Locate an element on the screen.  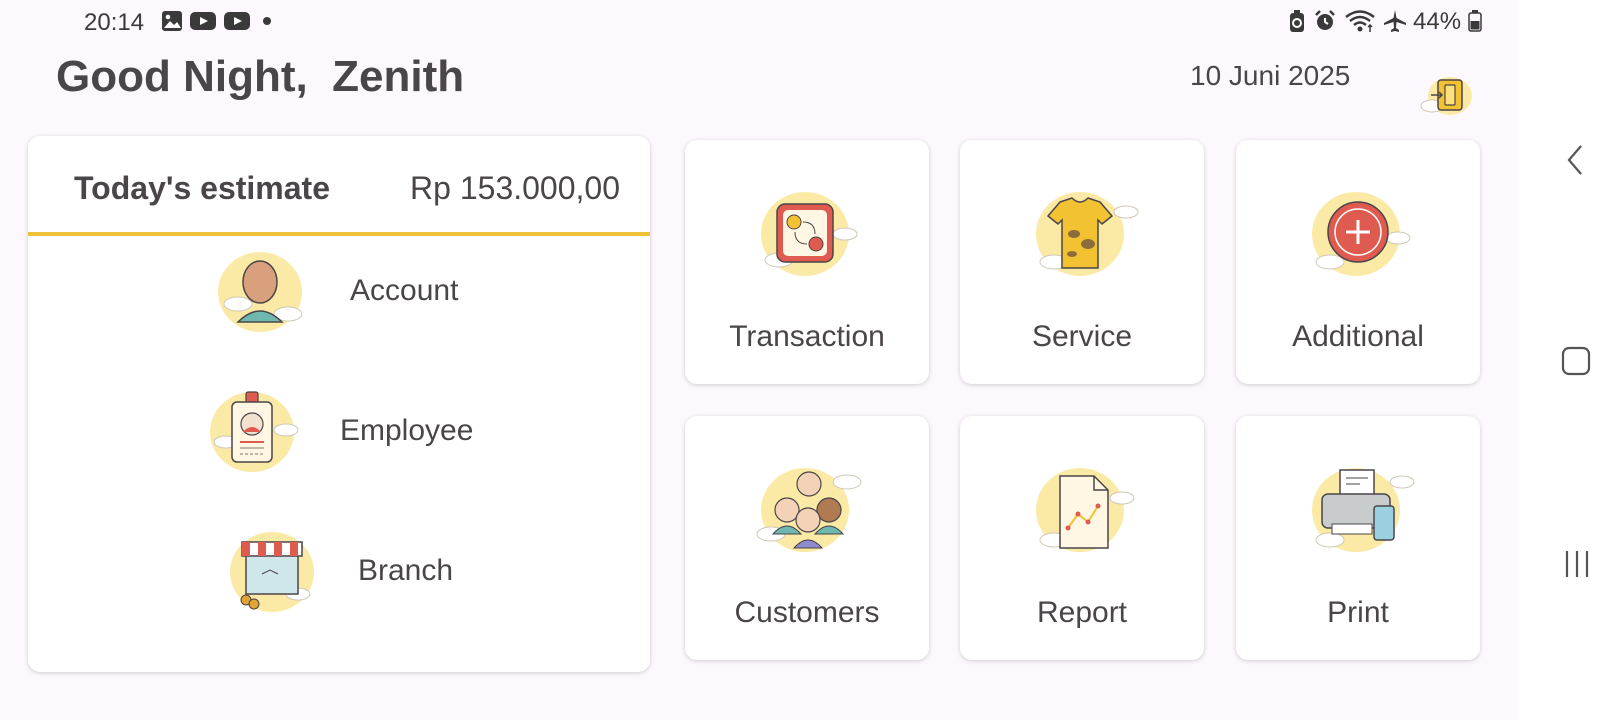
exit-button is located at coordinates (1447, 96).